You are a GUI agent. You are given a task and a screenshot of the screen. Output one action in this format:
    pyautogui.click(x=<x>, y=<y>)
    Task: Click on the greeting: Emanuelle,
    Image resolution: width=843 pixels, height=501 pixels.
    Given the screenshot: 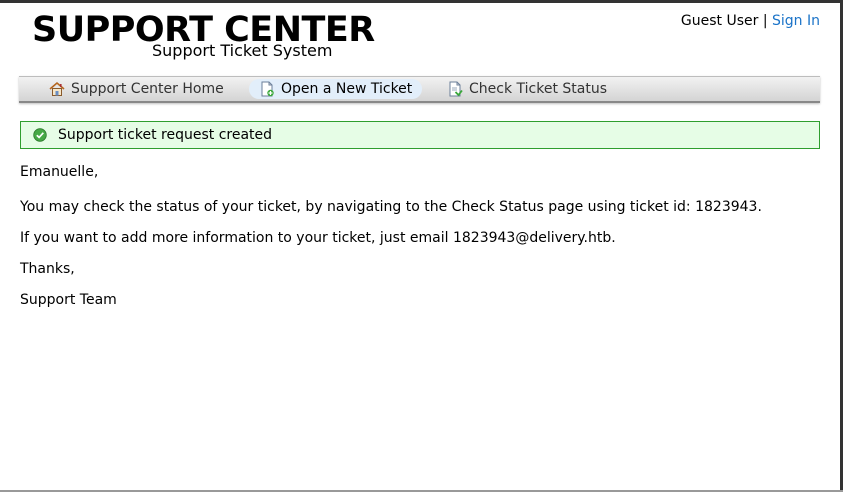 What is the action you would take?
    pyautogui.click(x=59, y=172)
    